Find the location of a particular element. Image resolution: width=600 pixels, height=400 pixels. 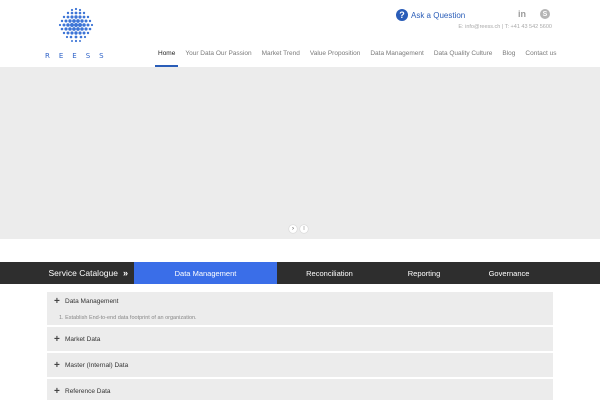

accordion-title: Reference Data is located at coordinates (88, 391).